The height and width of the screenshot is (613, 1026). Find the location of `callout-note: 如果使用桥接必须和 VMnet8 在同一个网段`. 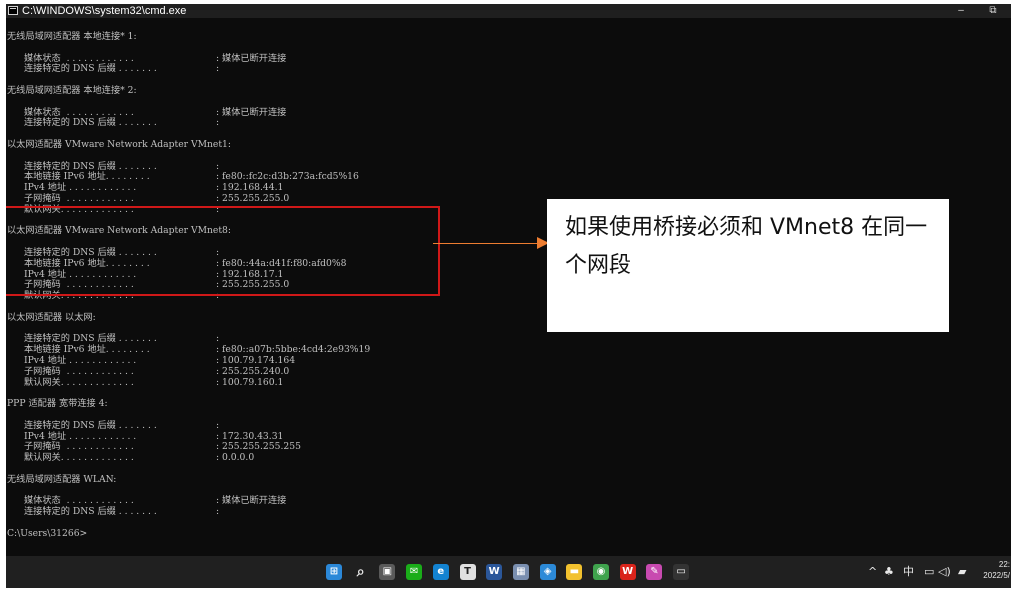

callout-note: 如果使用桥接必须和 VMnet8 在同一个网段 is located at coordinates (748, 265).